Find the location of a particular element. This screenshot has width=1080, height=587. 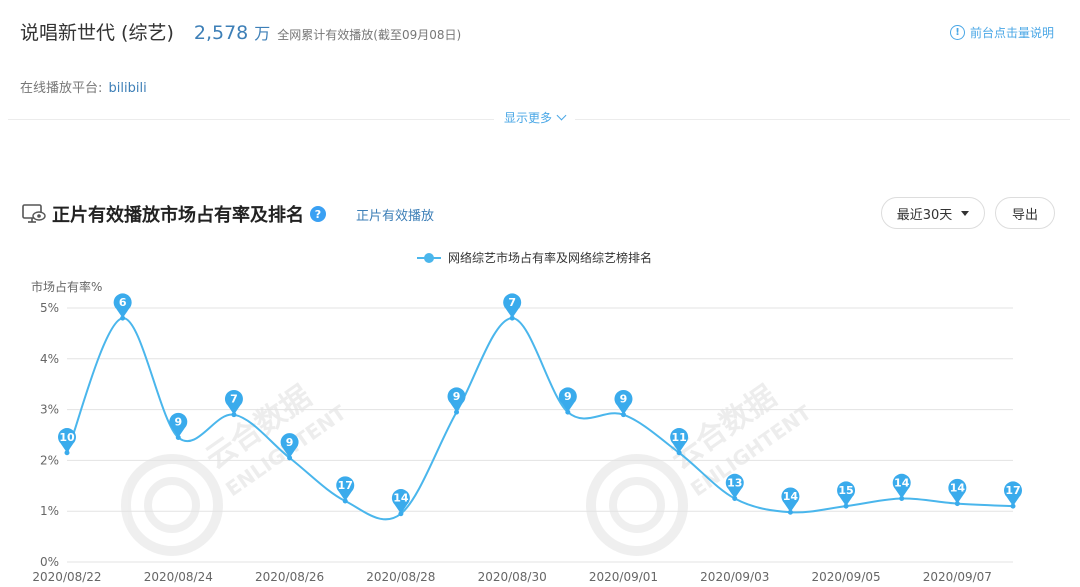

x-tick-label: 2020/08/22 is located at coordinates (66, 577).